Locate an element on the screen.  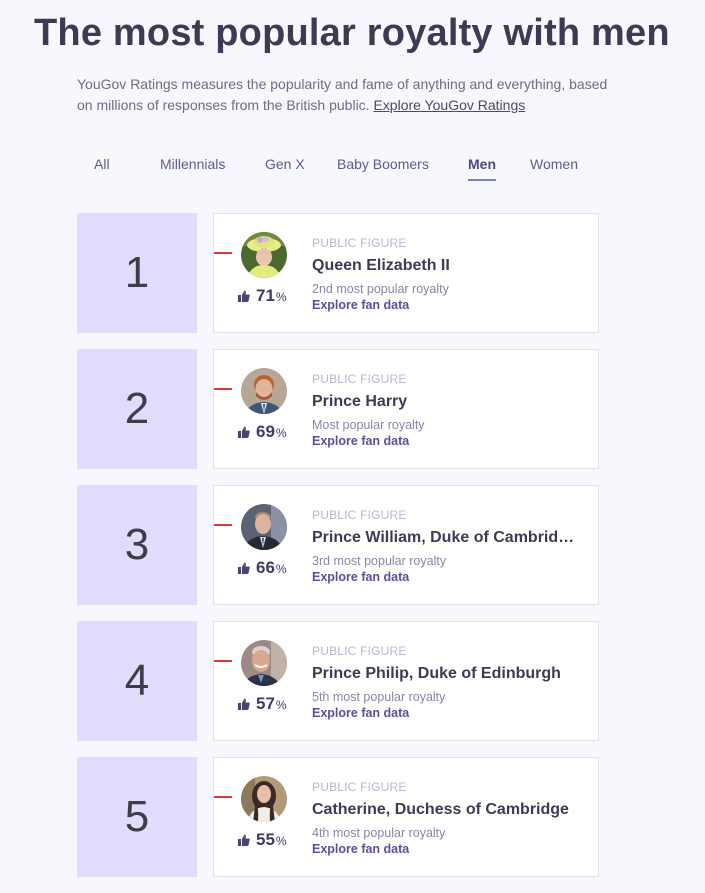
rank-number: 4 is located at coordinates (137, 681).